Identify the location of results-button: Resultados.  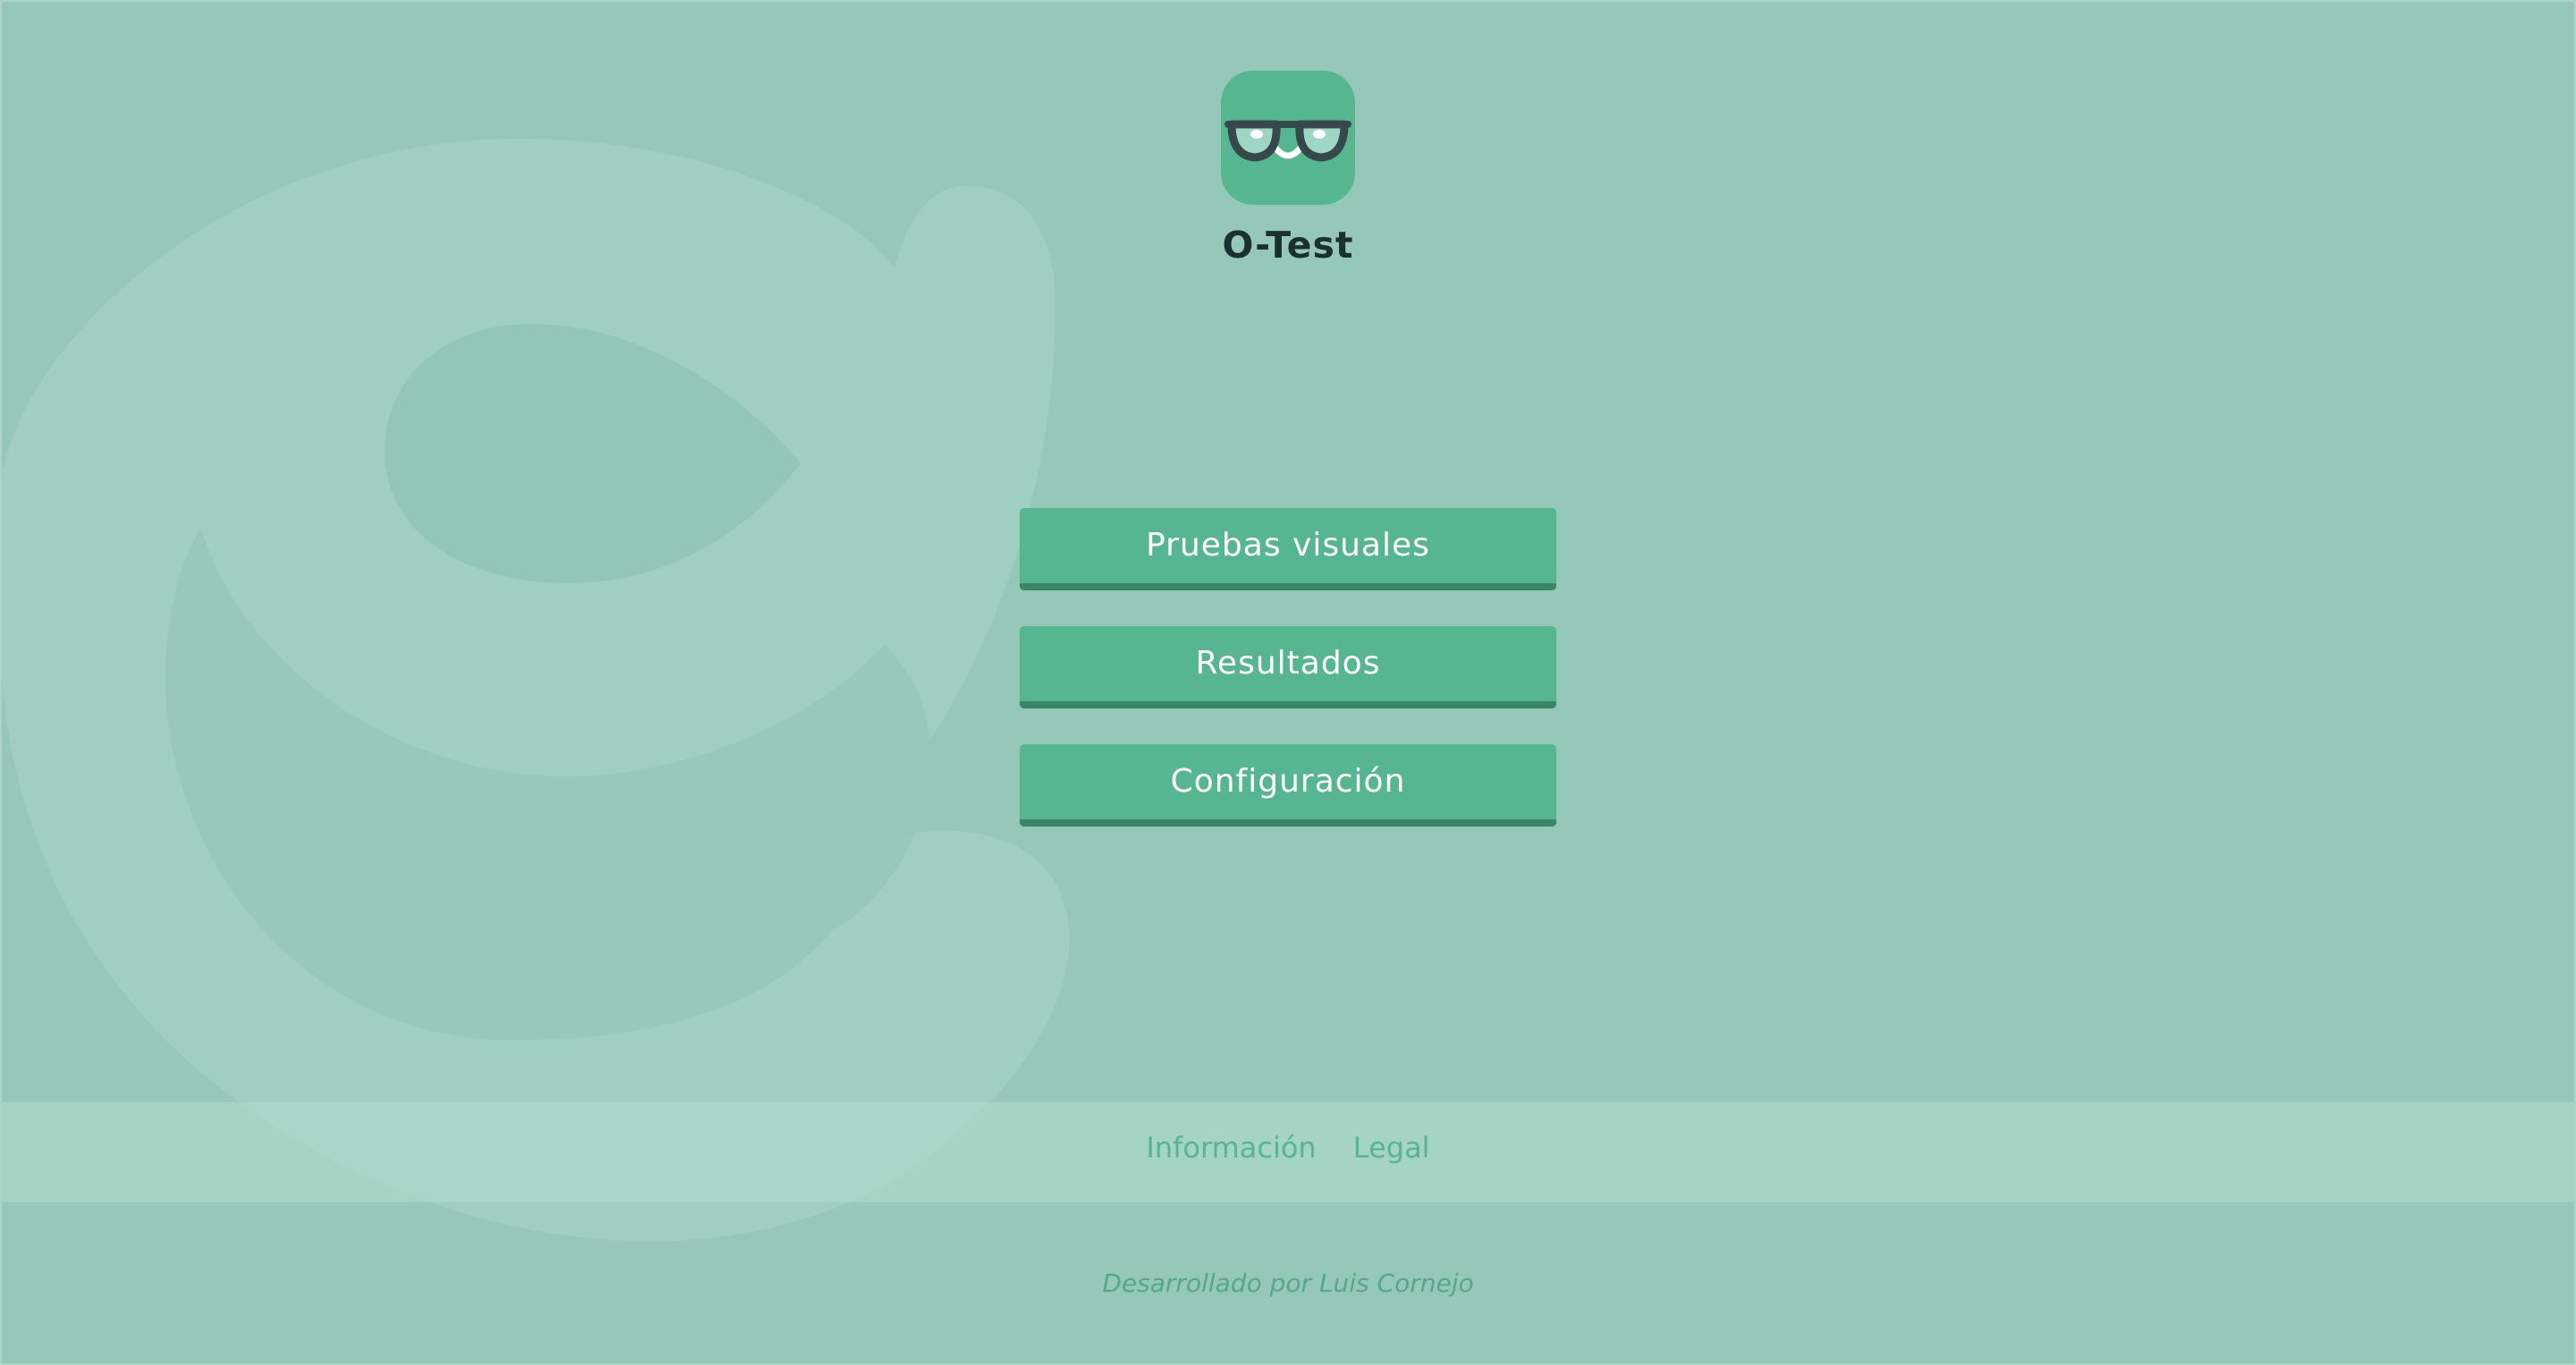
(1288, 667).